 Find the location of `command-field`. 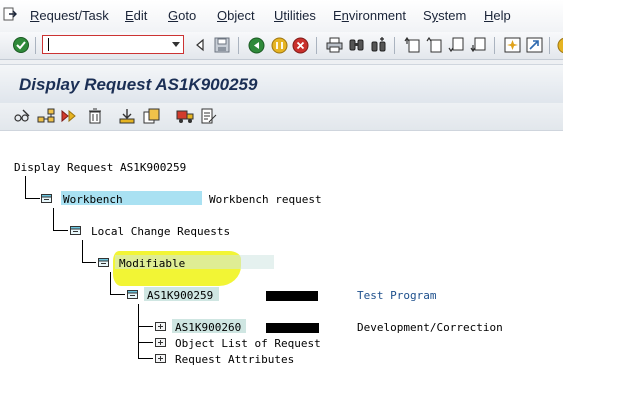

command-field is located at coordinates (113, 44).